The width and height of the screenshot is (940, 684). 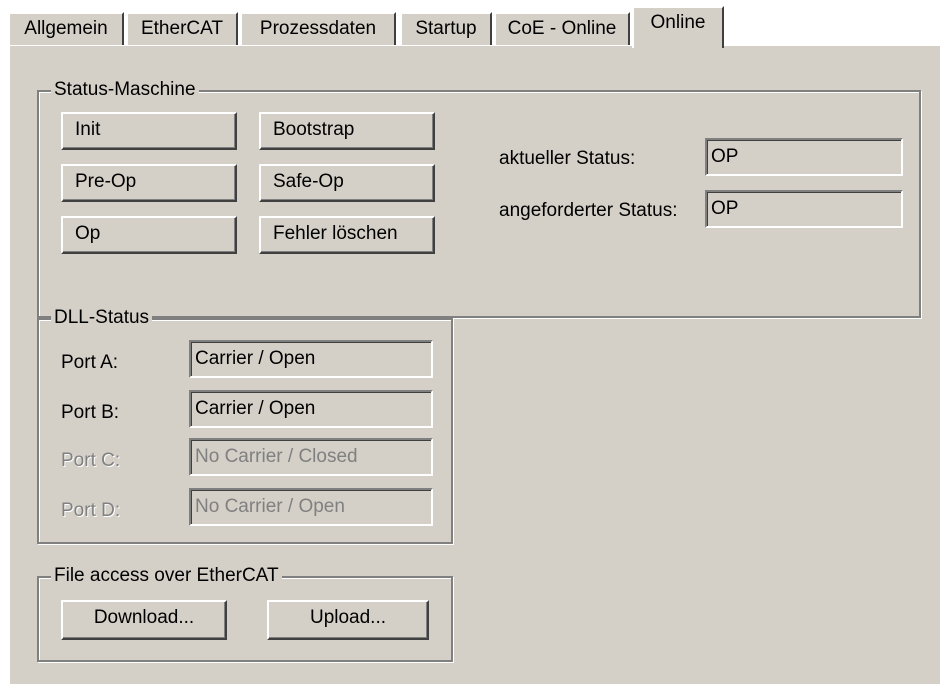 I want to click on file-access-title: File access over EtherCAT, so click(x=166, y=576).